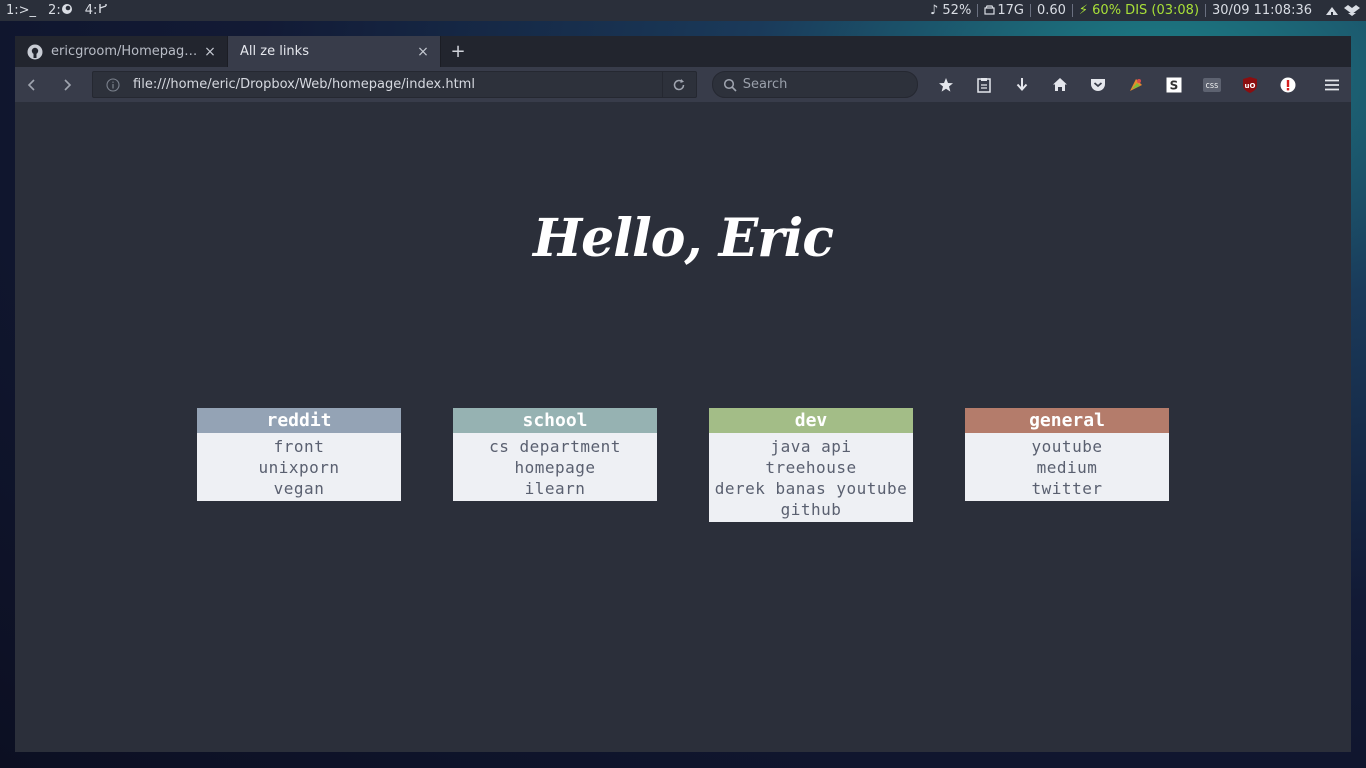  Describe the element at coordinates (458, 51) in the screenshot. I see `new-tab-button: +` at that location.